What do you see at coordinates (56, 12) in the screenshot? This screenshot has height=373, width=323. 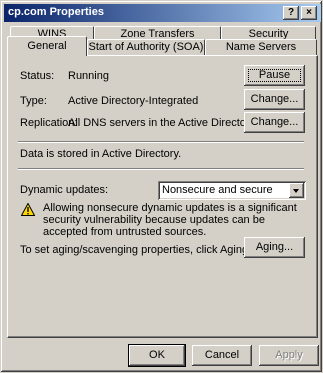 I see `window-title: cp.com Properties` at bounding box center [56, 12].